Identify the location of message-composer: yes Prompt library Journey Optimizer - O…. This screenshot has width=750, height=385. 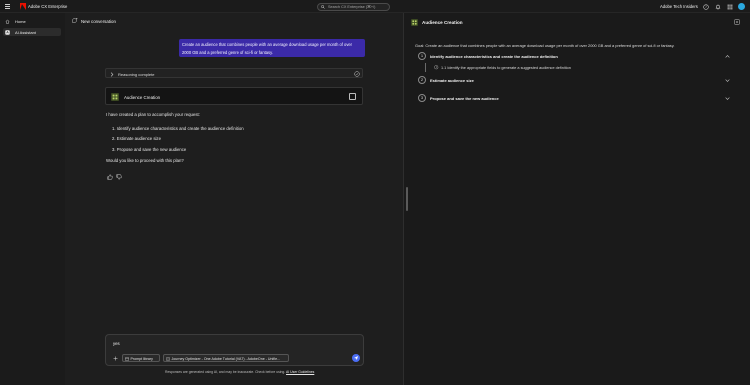
(234, 350).